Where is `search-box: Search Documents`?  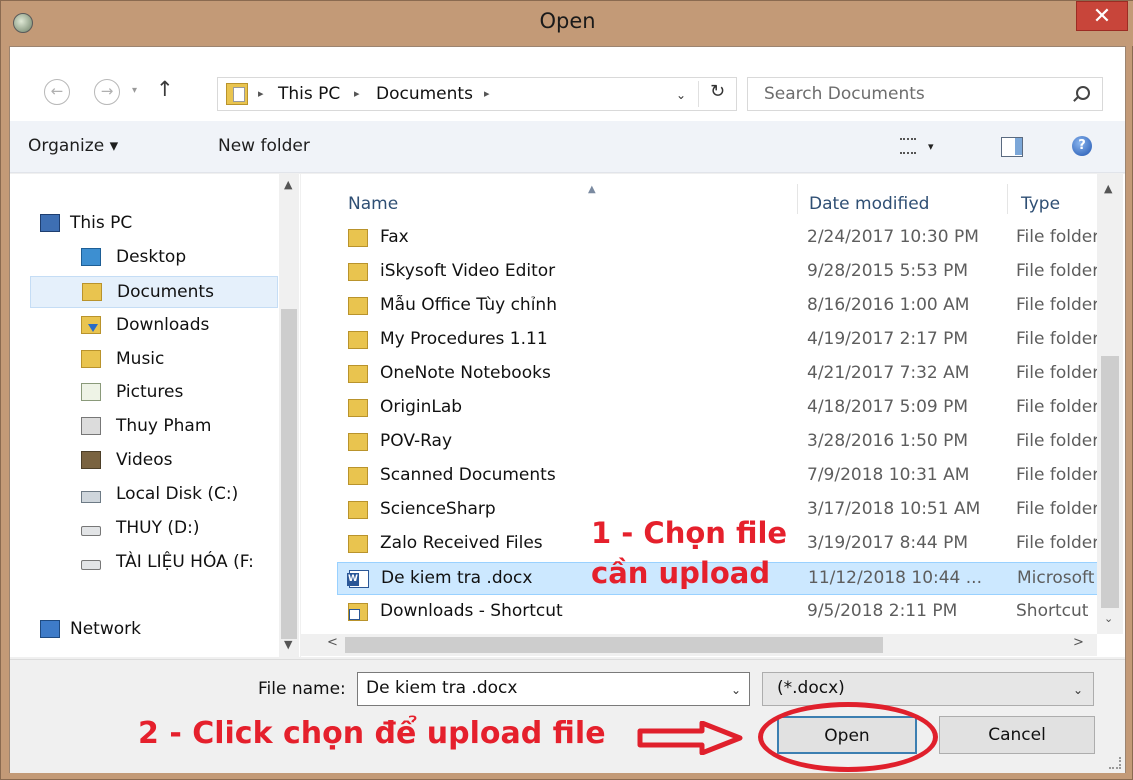
search-box: Search Documents is located at coordinates (925, 94).